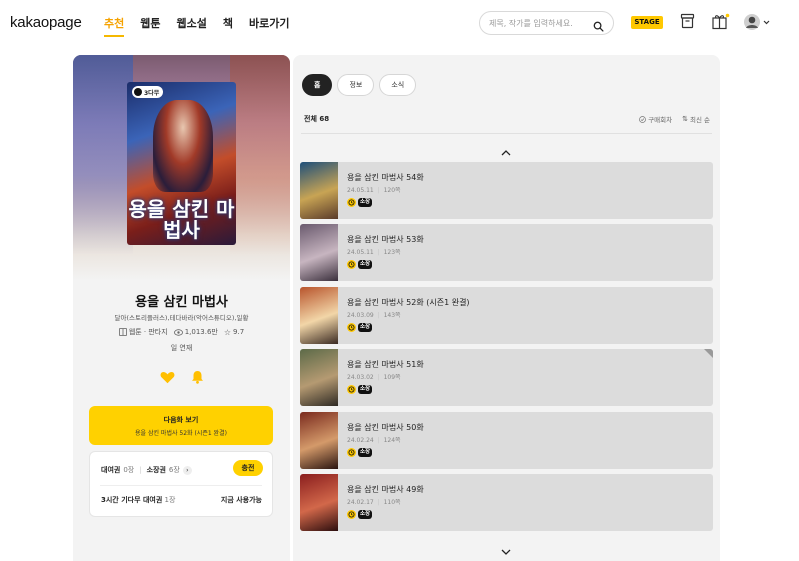 This screenshot has width=799, height=561. I want to click on rating-info: ☆ 9.7, so click(234, 332).